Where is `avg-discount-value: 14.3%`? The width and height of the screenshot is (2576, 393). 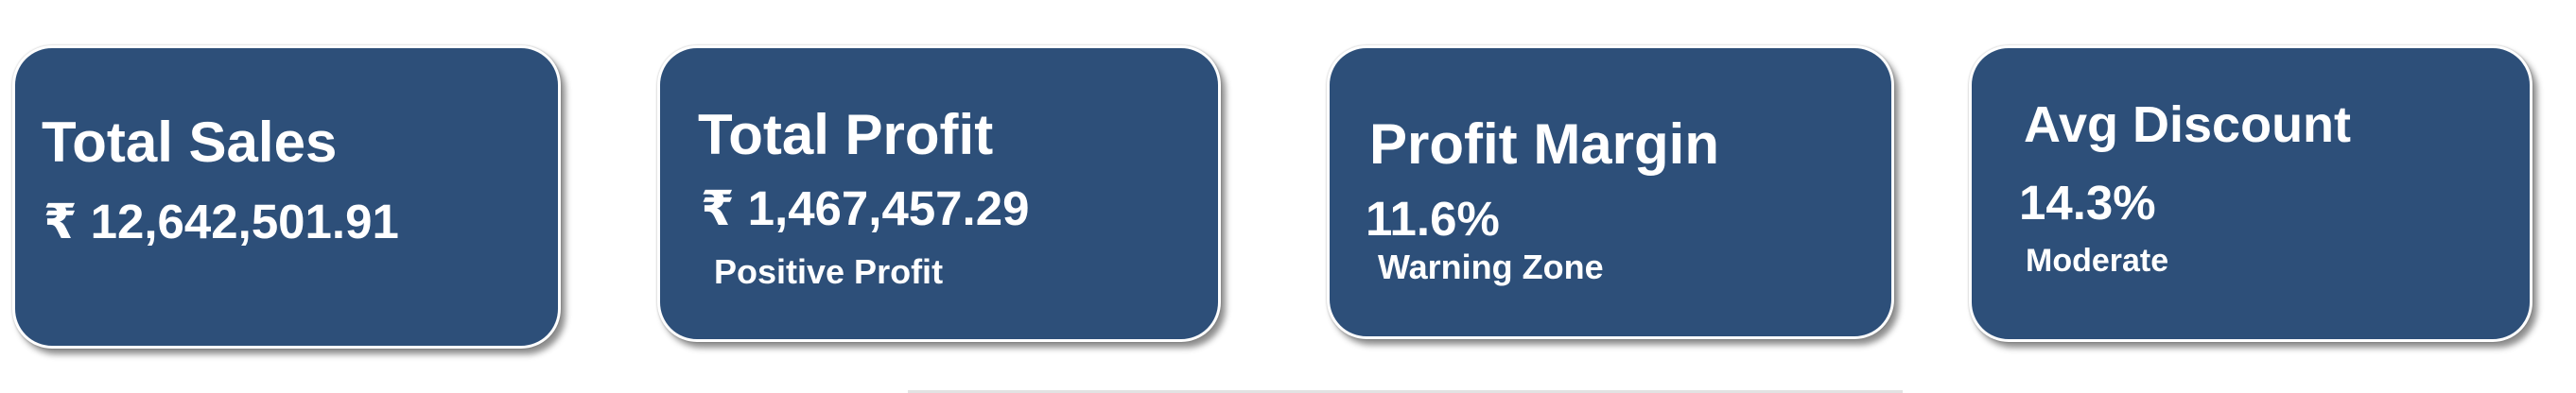
avg-discount-value: 14.3% is located at coordinates (2087, 203).